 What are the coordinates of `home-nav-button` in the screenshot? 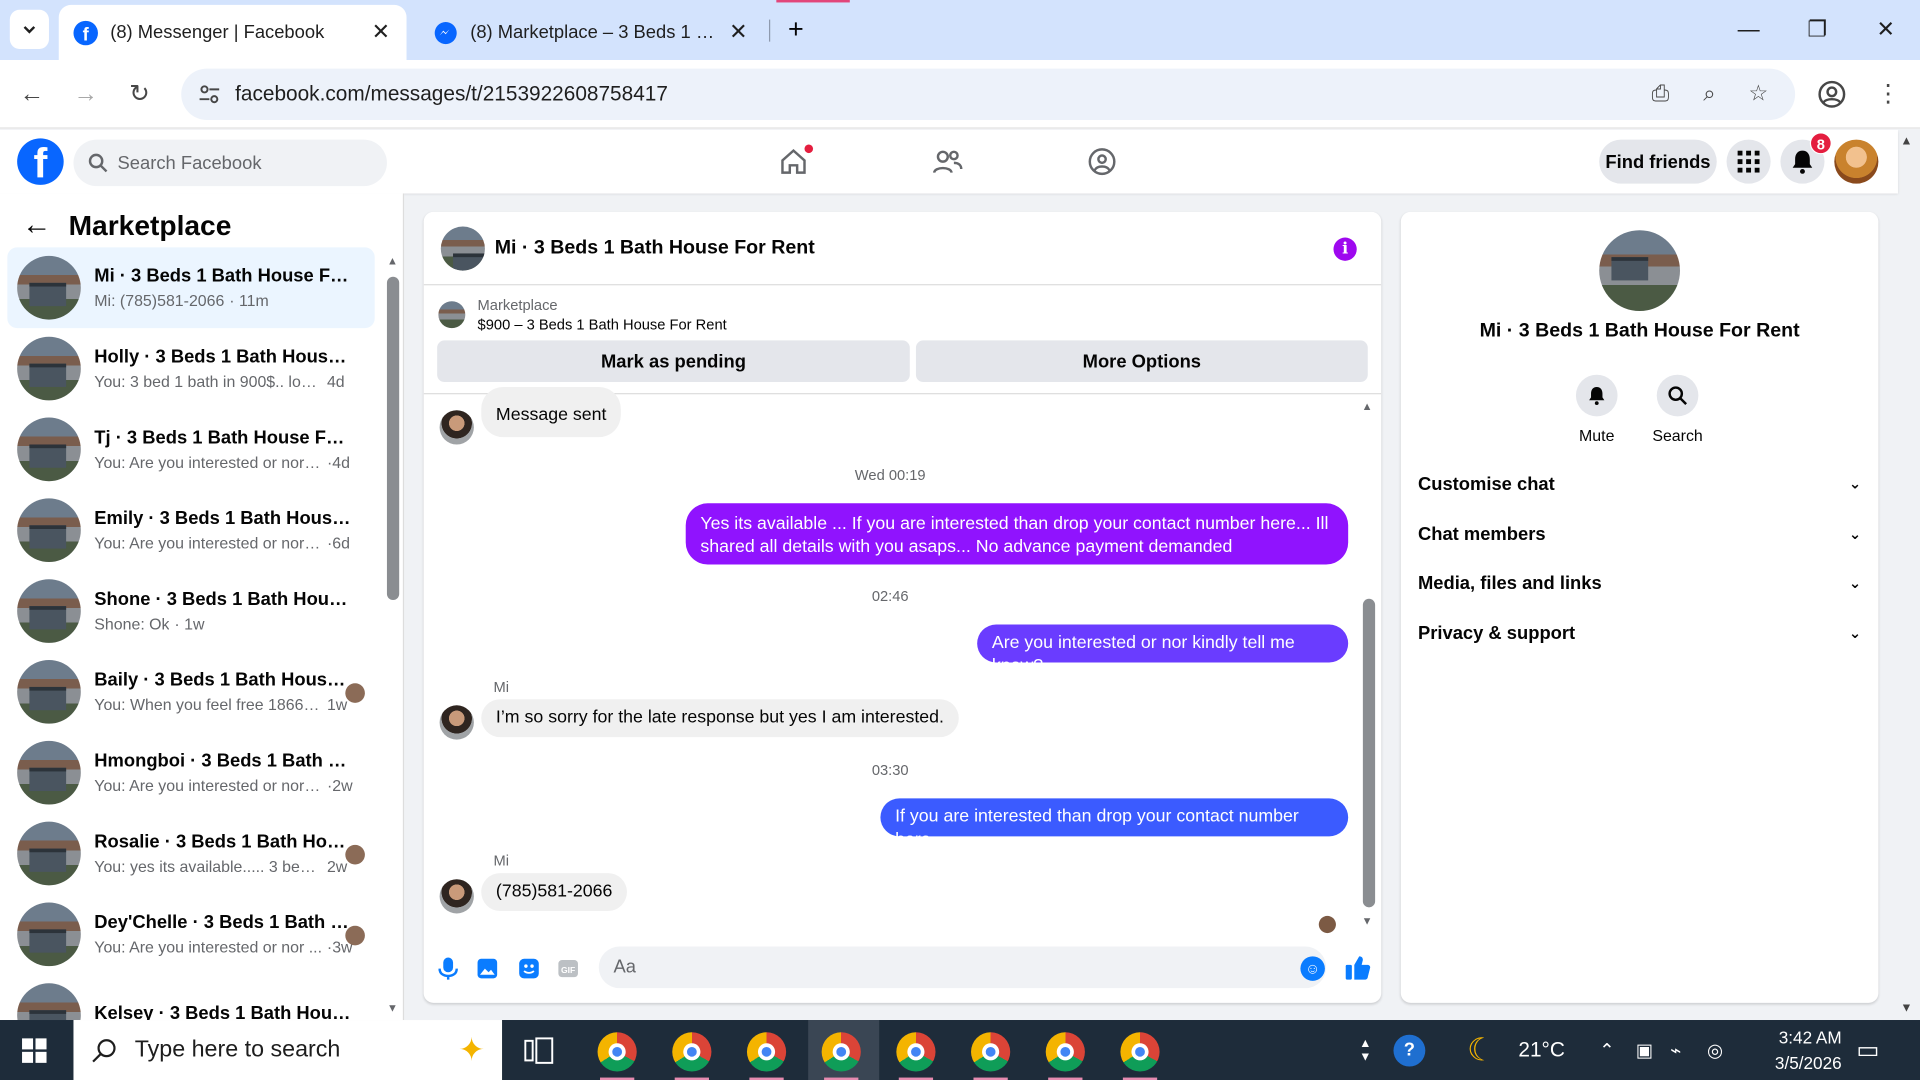 It's located at (793, 162).